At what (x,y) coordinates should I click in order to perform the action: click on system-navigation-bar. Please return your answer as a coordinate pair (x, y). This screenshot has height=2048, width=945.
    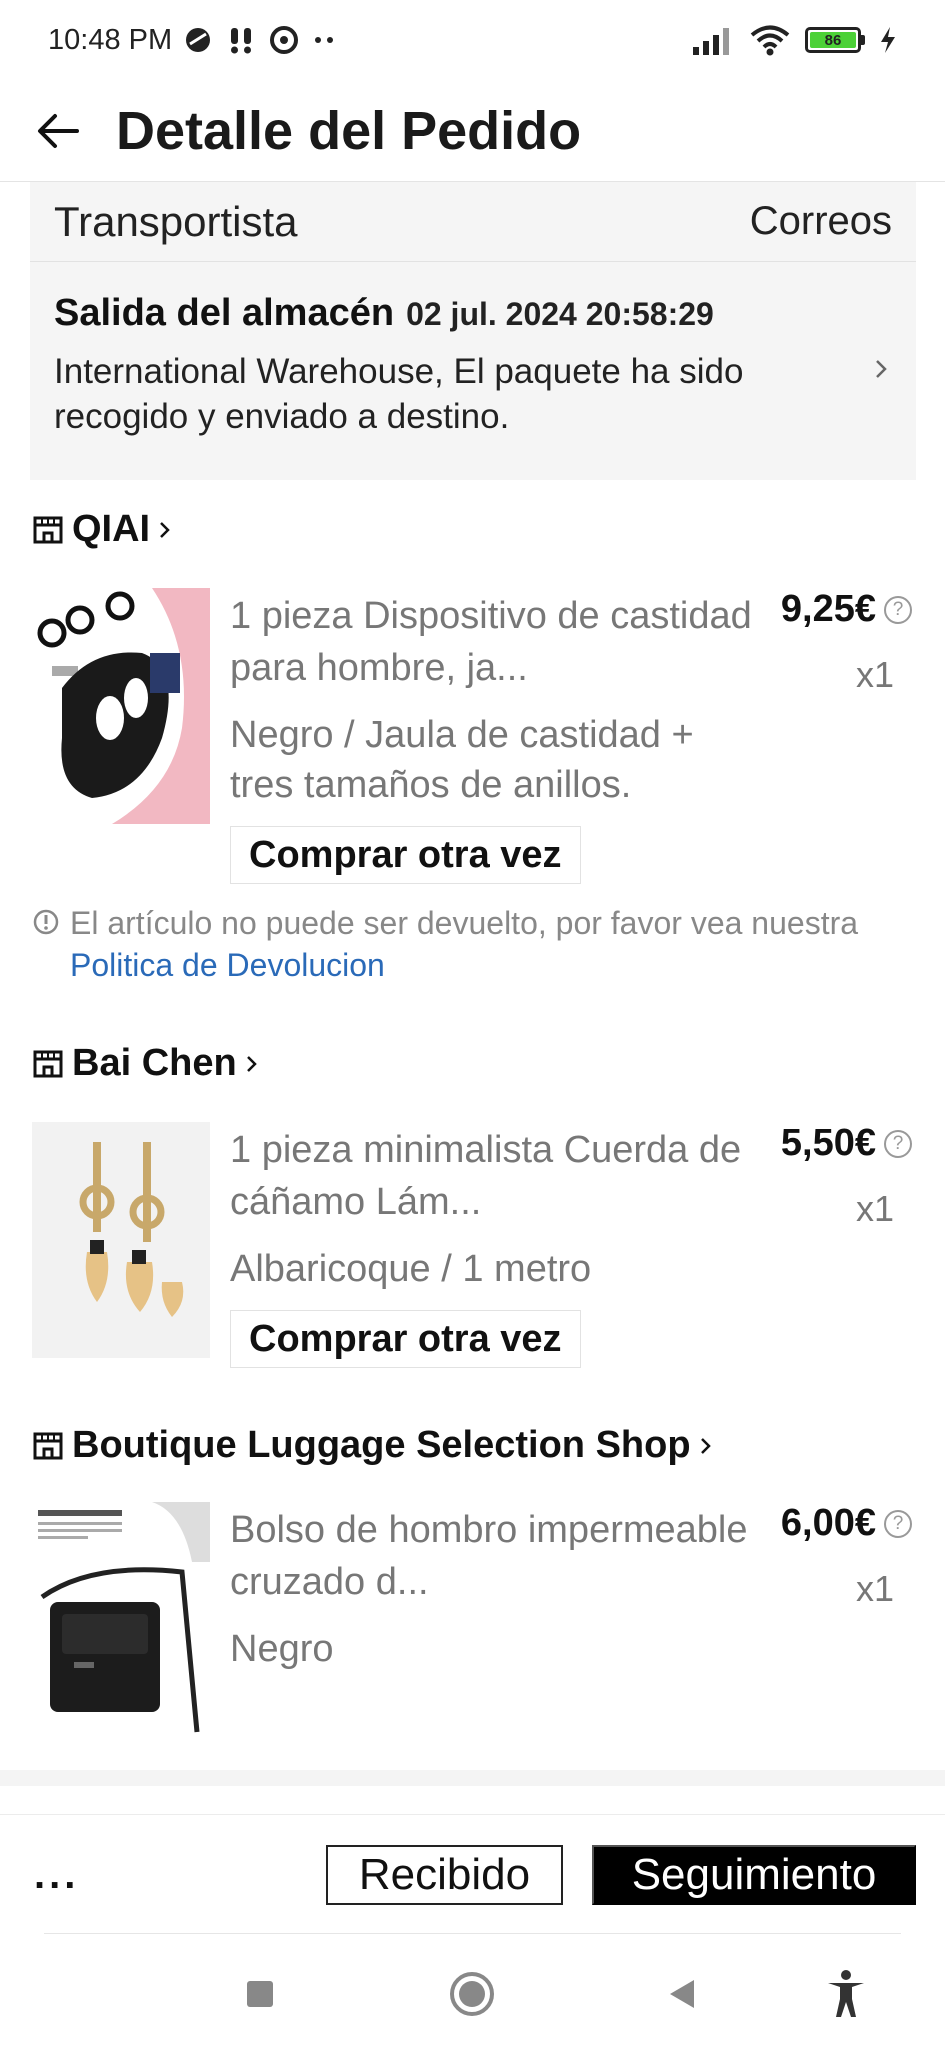
    Looking at the image, I should click on (472, 1991).